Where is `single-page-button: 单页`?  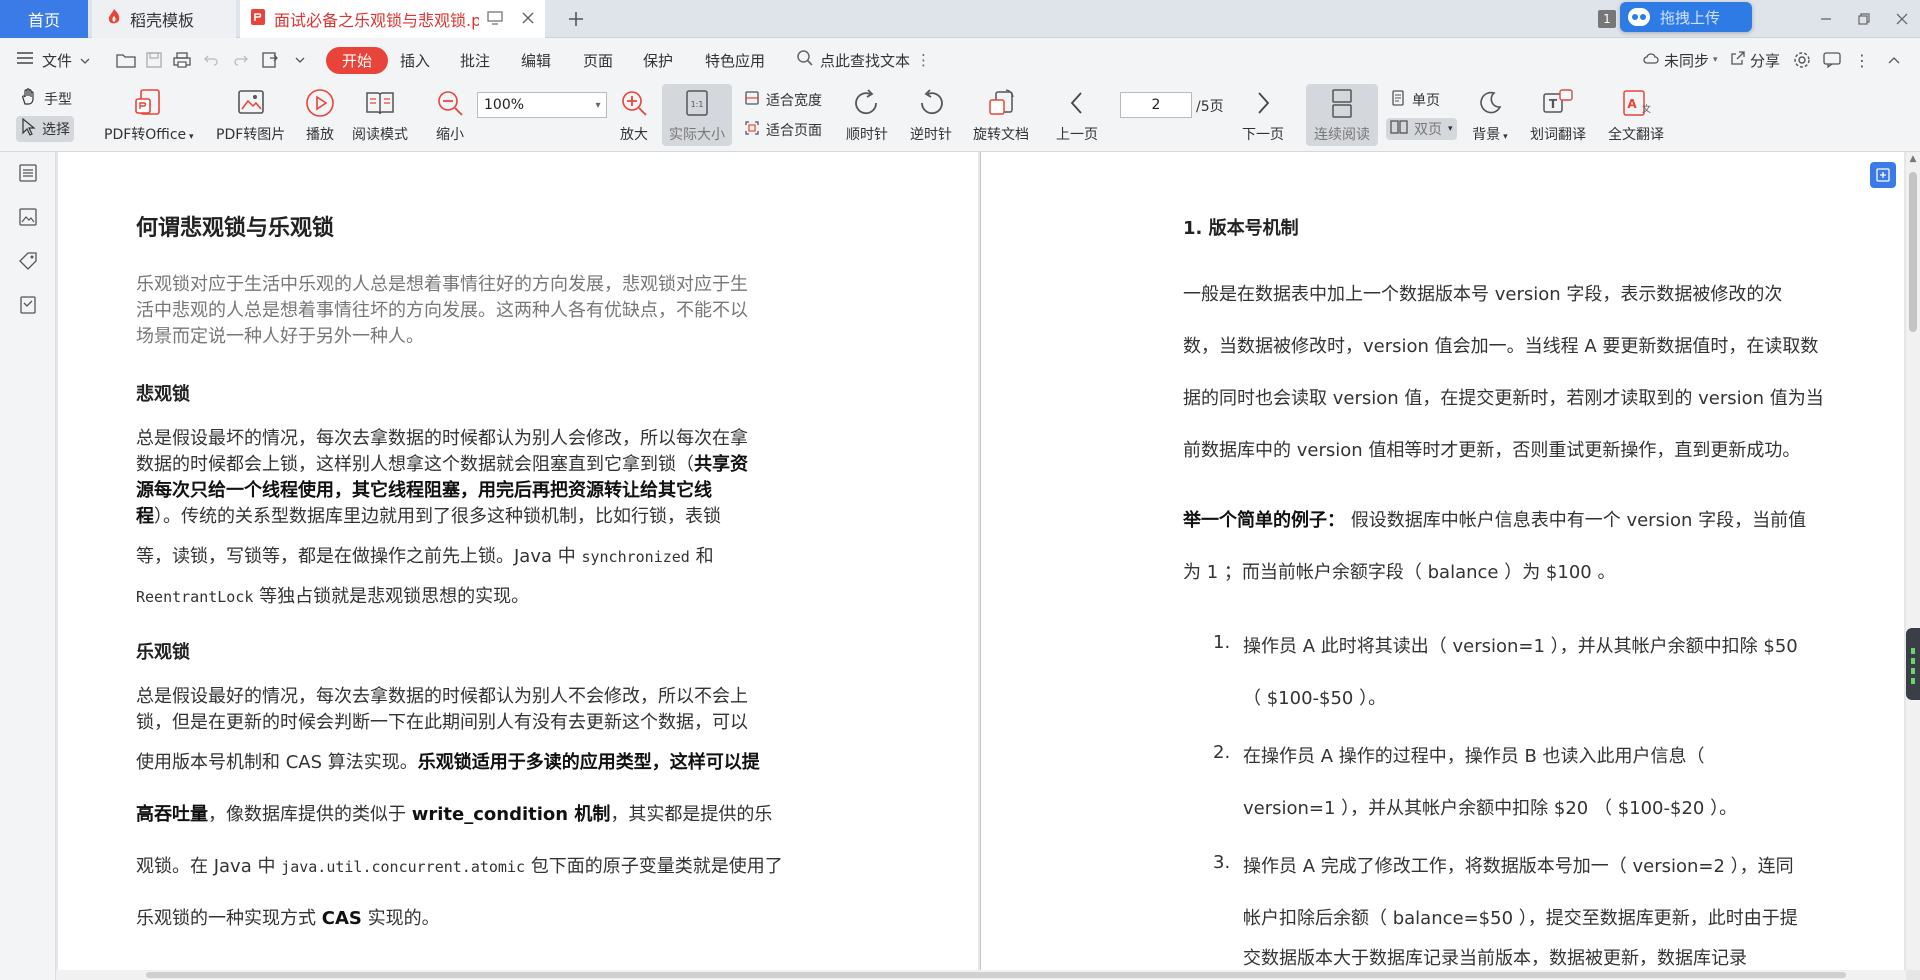
single-page-button: 单页 is located at coordinates (1415, 100).